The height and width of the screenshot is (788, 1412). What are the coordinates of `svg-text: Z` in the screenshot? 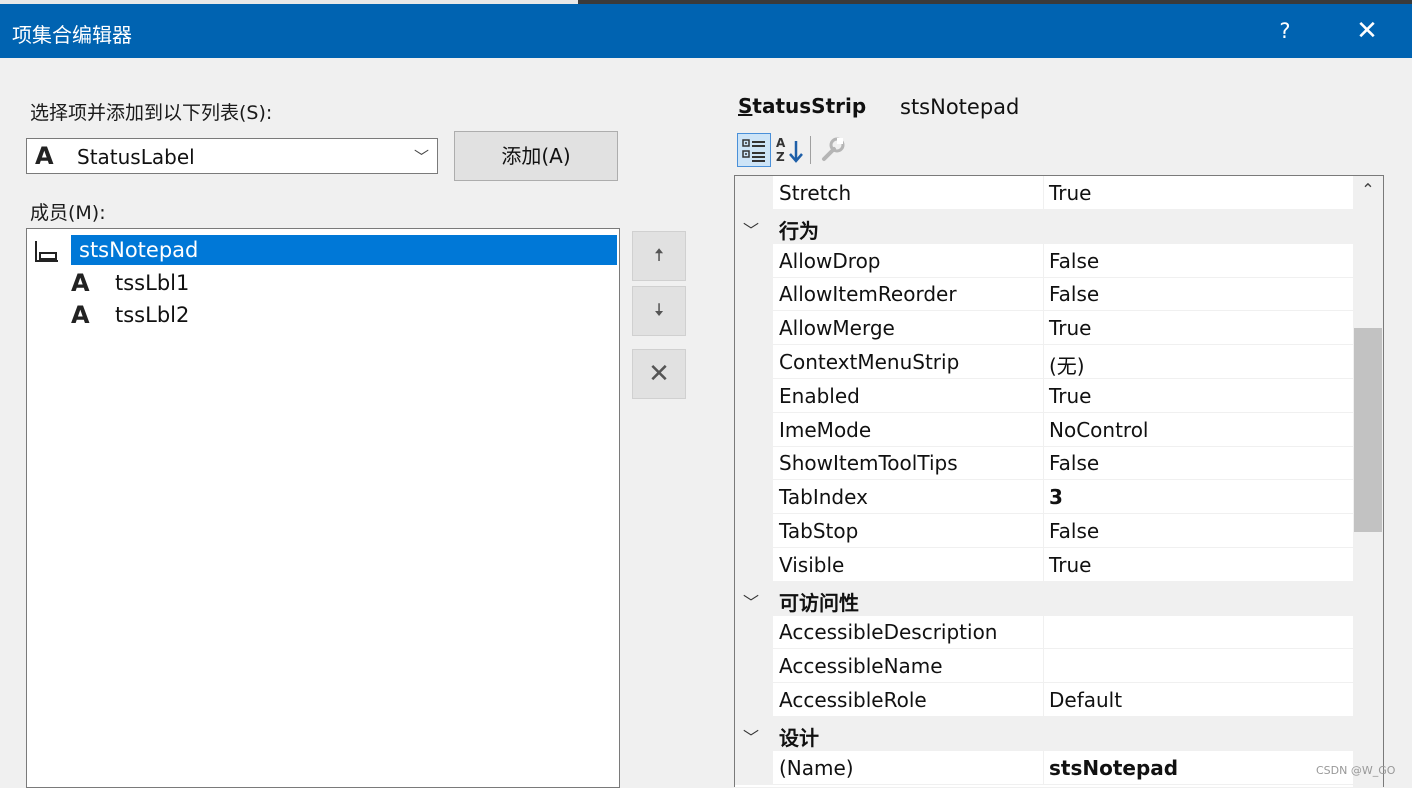 It's located at (780, 157).